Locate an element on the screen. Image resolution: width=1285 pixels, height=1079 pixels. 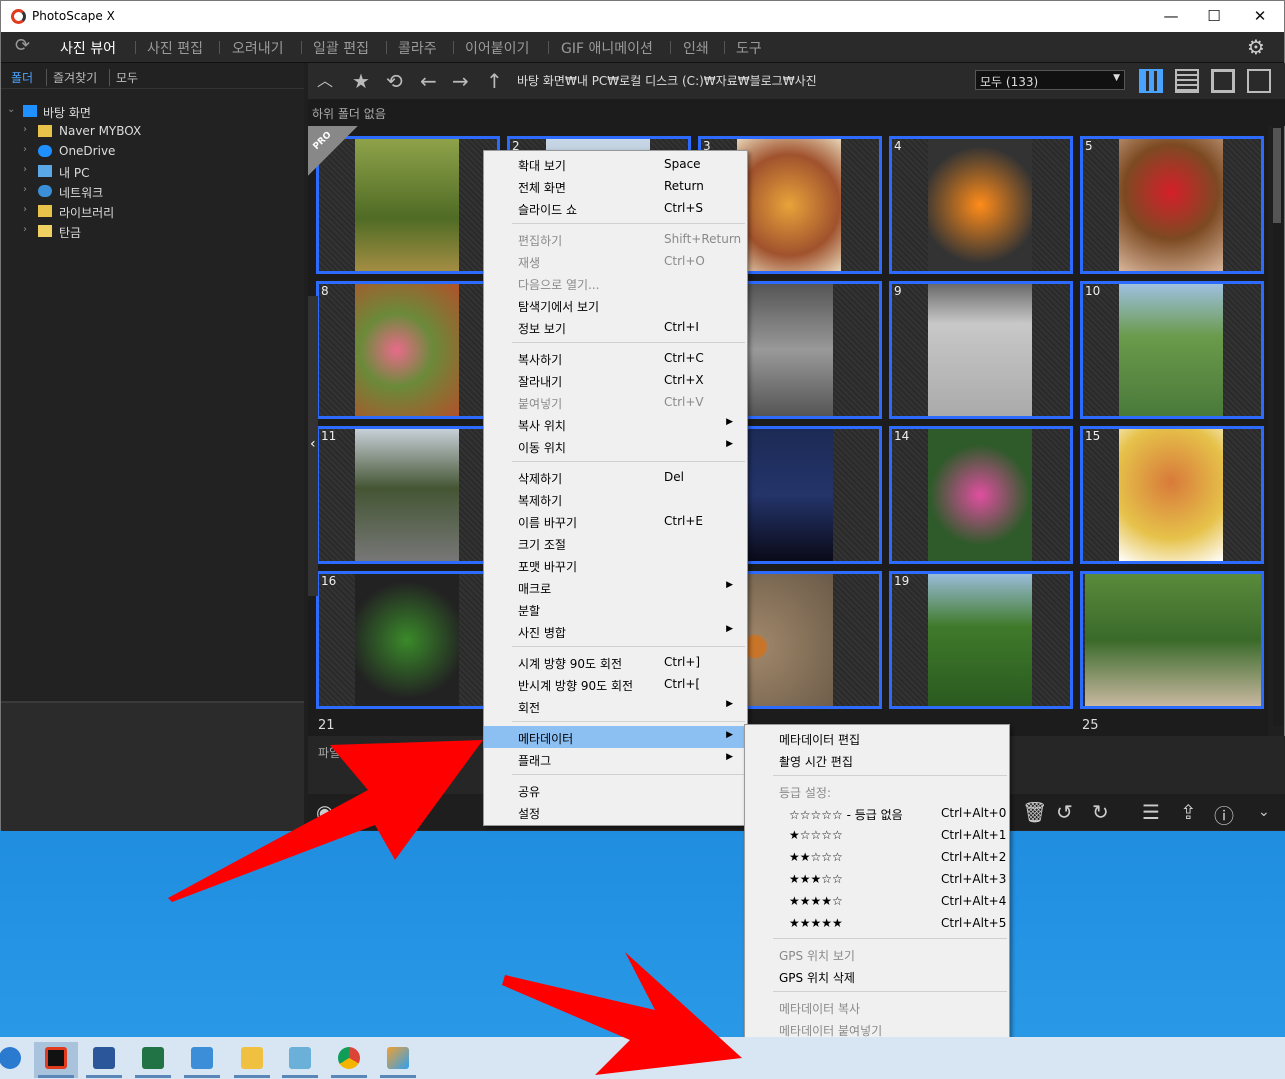
taskbar-photoscape-icon is located at coordinates (56, 1060).